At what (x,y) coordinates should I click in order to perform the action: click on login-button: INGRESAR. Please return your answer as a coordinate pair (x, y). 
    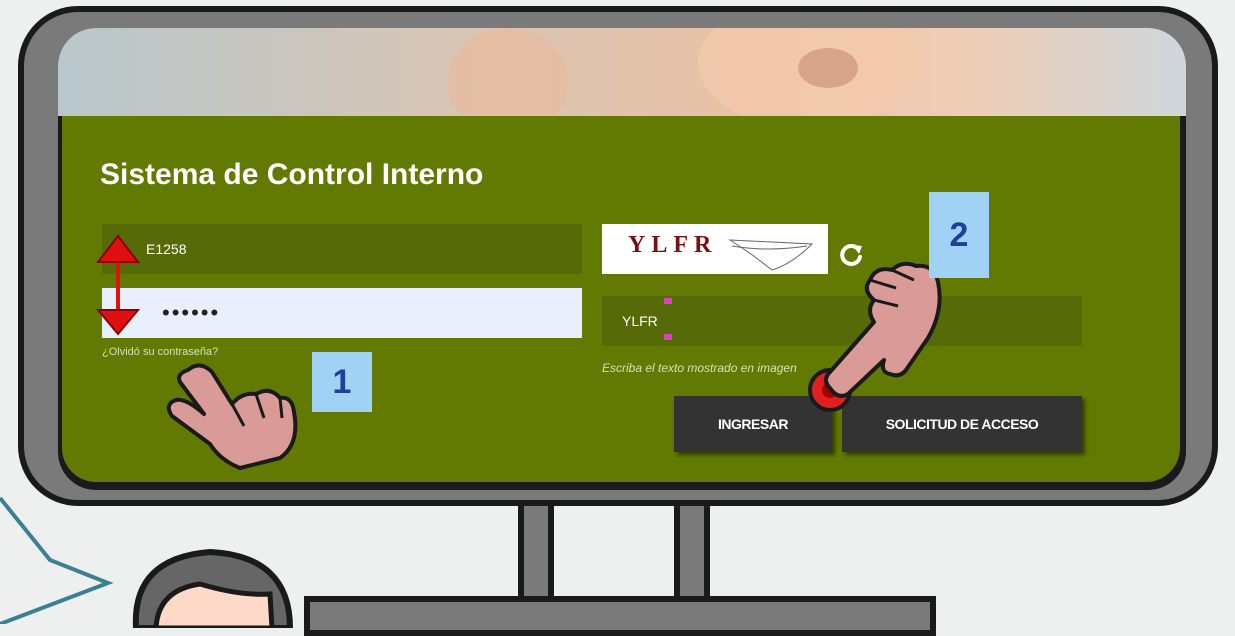
    Looking at the image, I should click on (753, 424).